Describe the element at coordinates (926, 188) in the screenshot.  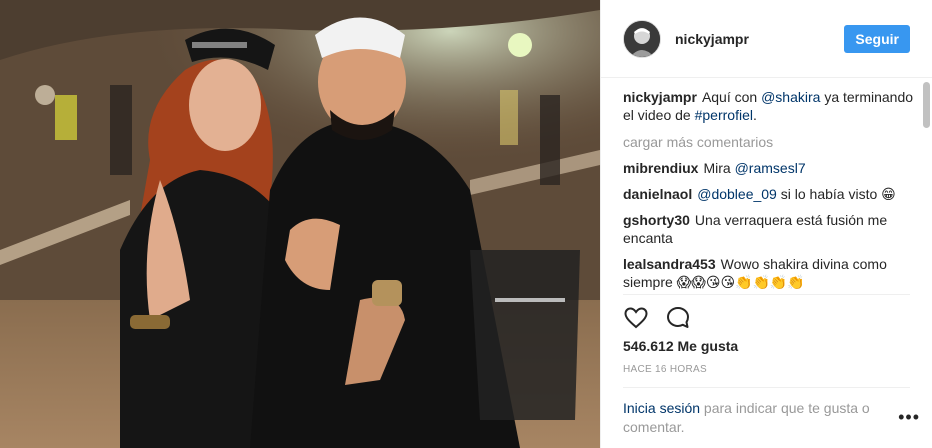
I see `comments-scrollbar` at that location.